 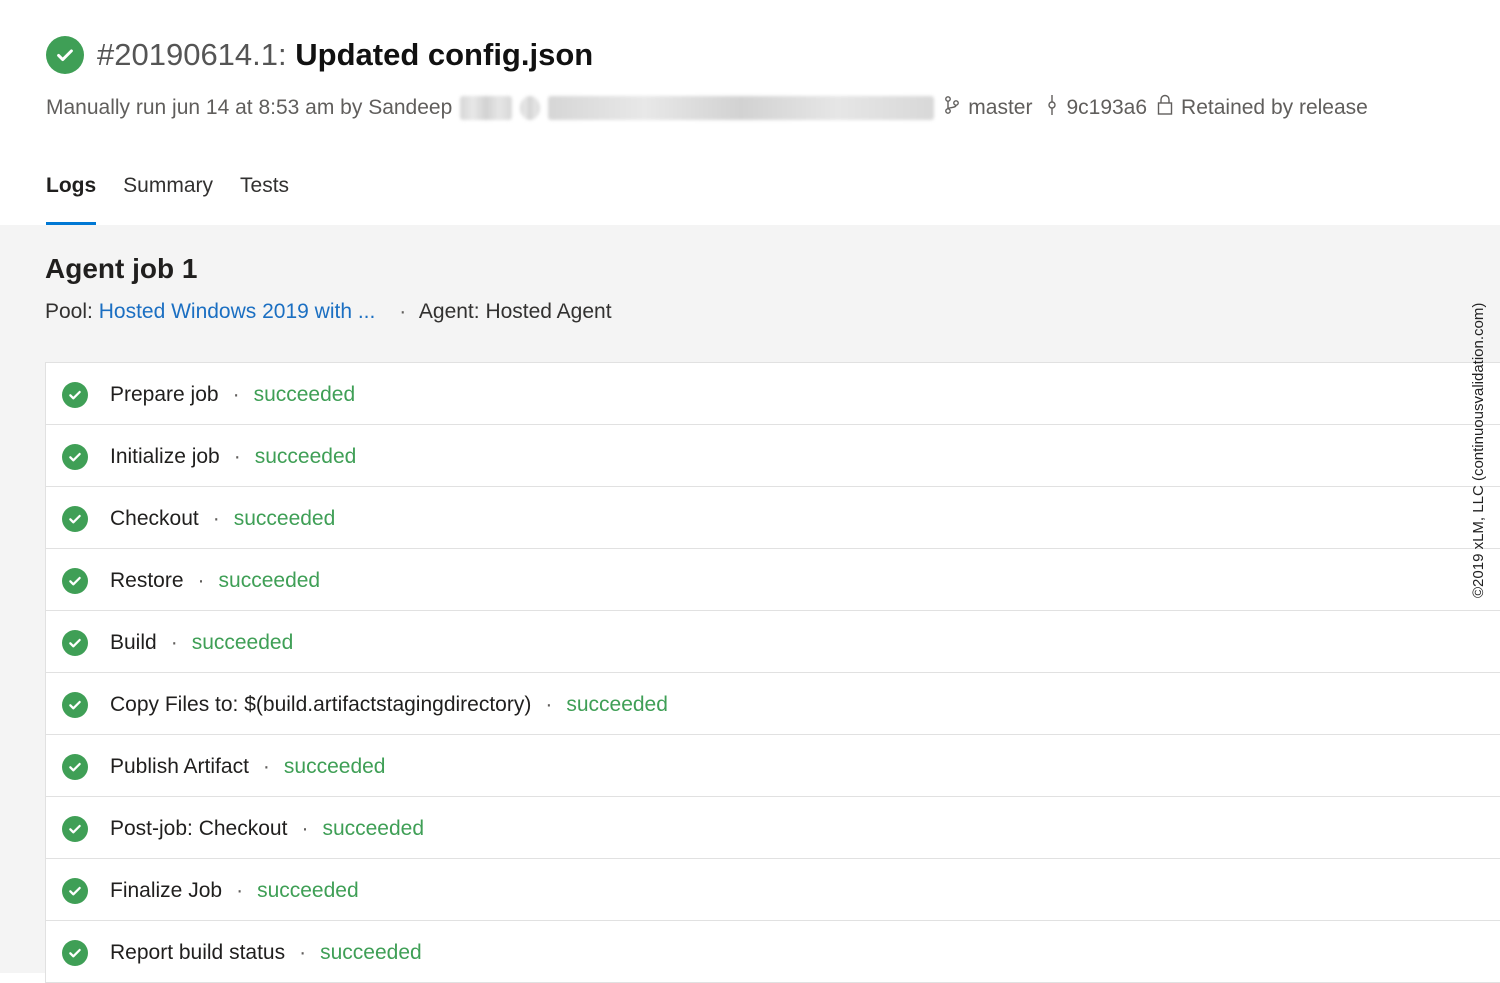 I want to click on redacted-name, so click(x=486, y=108).